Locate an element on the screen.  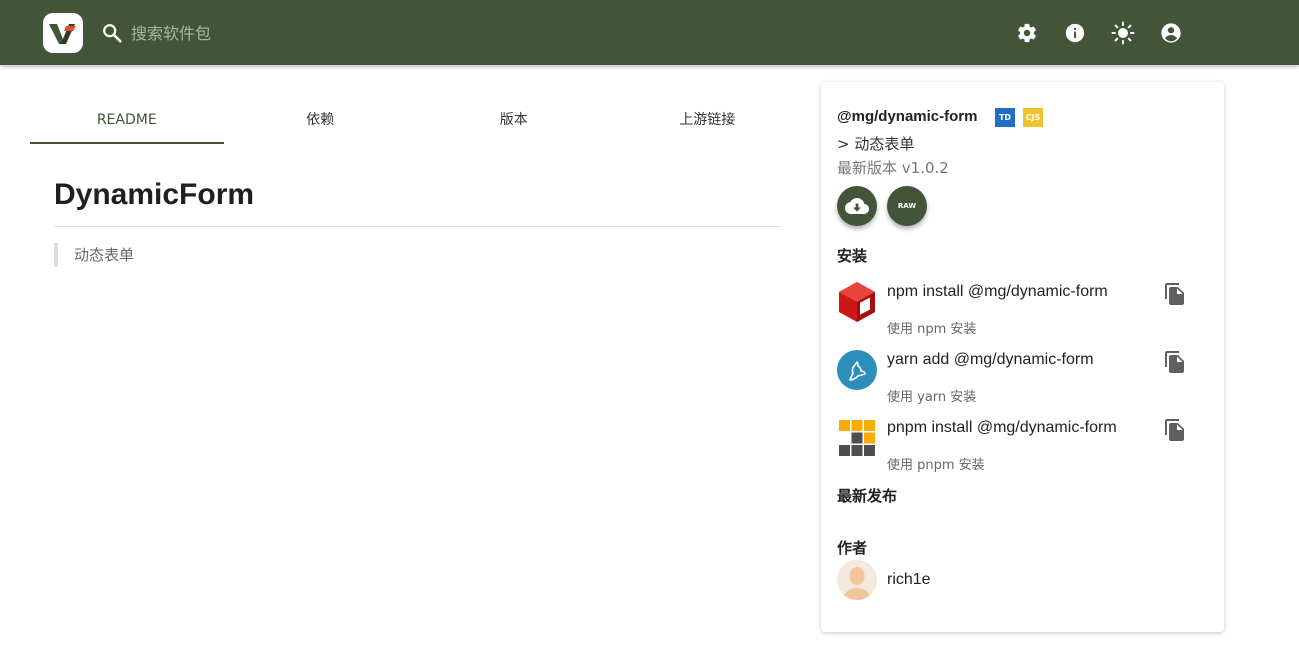
info-button is located at coordinates (1075, 33).